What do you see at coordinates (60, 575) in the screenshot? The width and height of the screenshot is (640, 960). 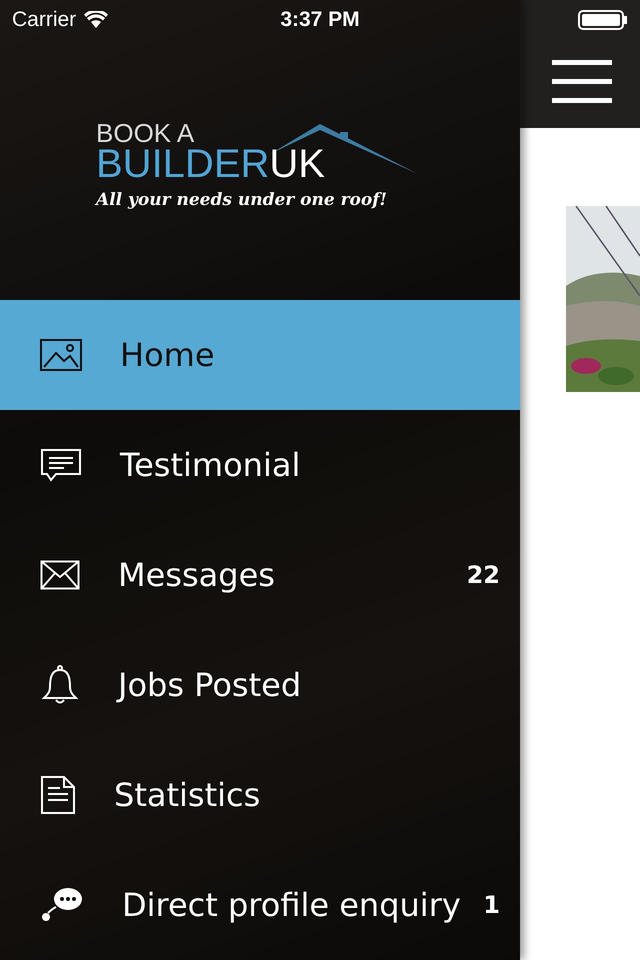 I see `envelope-icon` at bounding box center [60, 575].